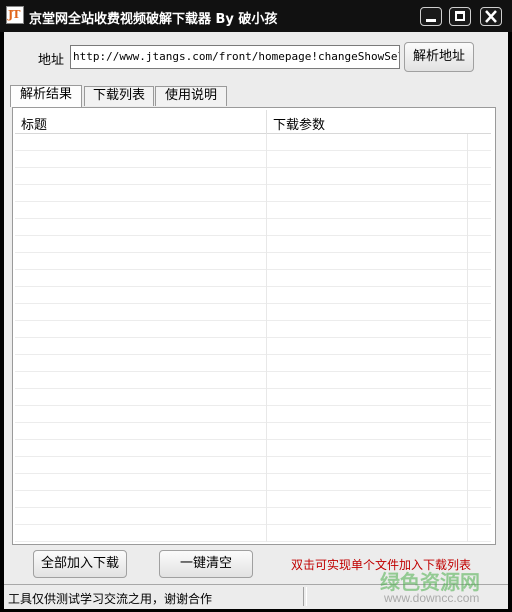  I want to click on app-logo-text: JT, so click(14, 14).